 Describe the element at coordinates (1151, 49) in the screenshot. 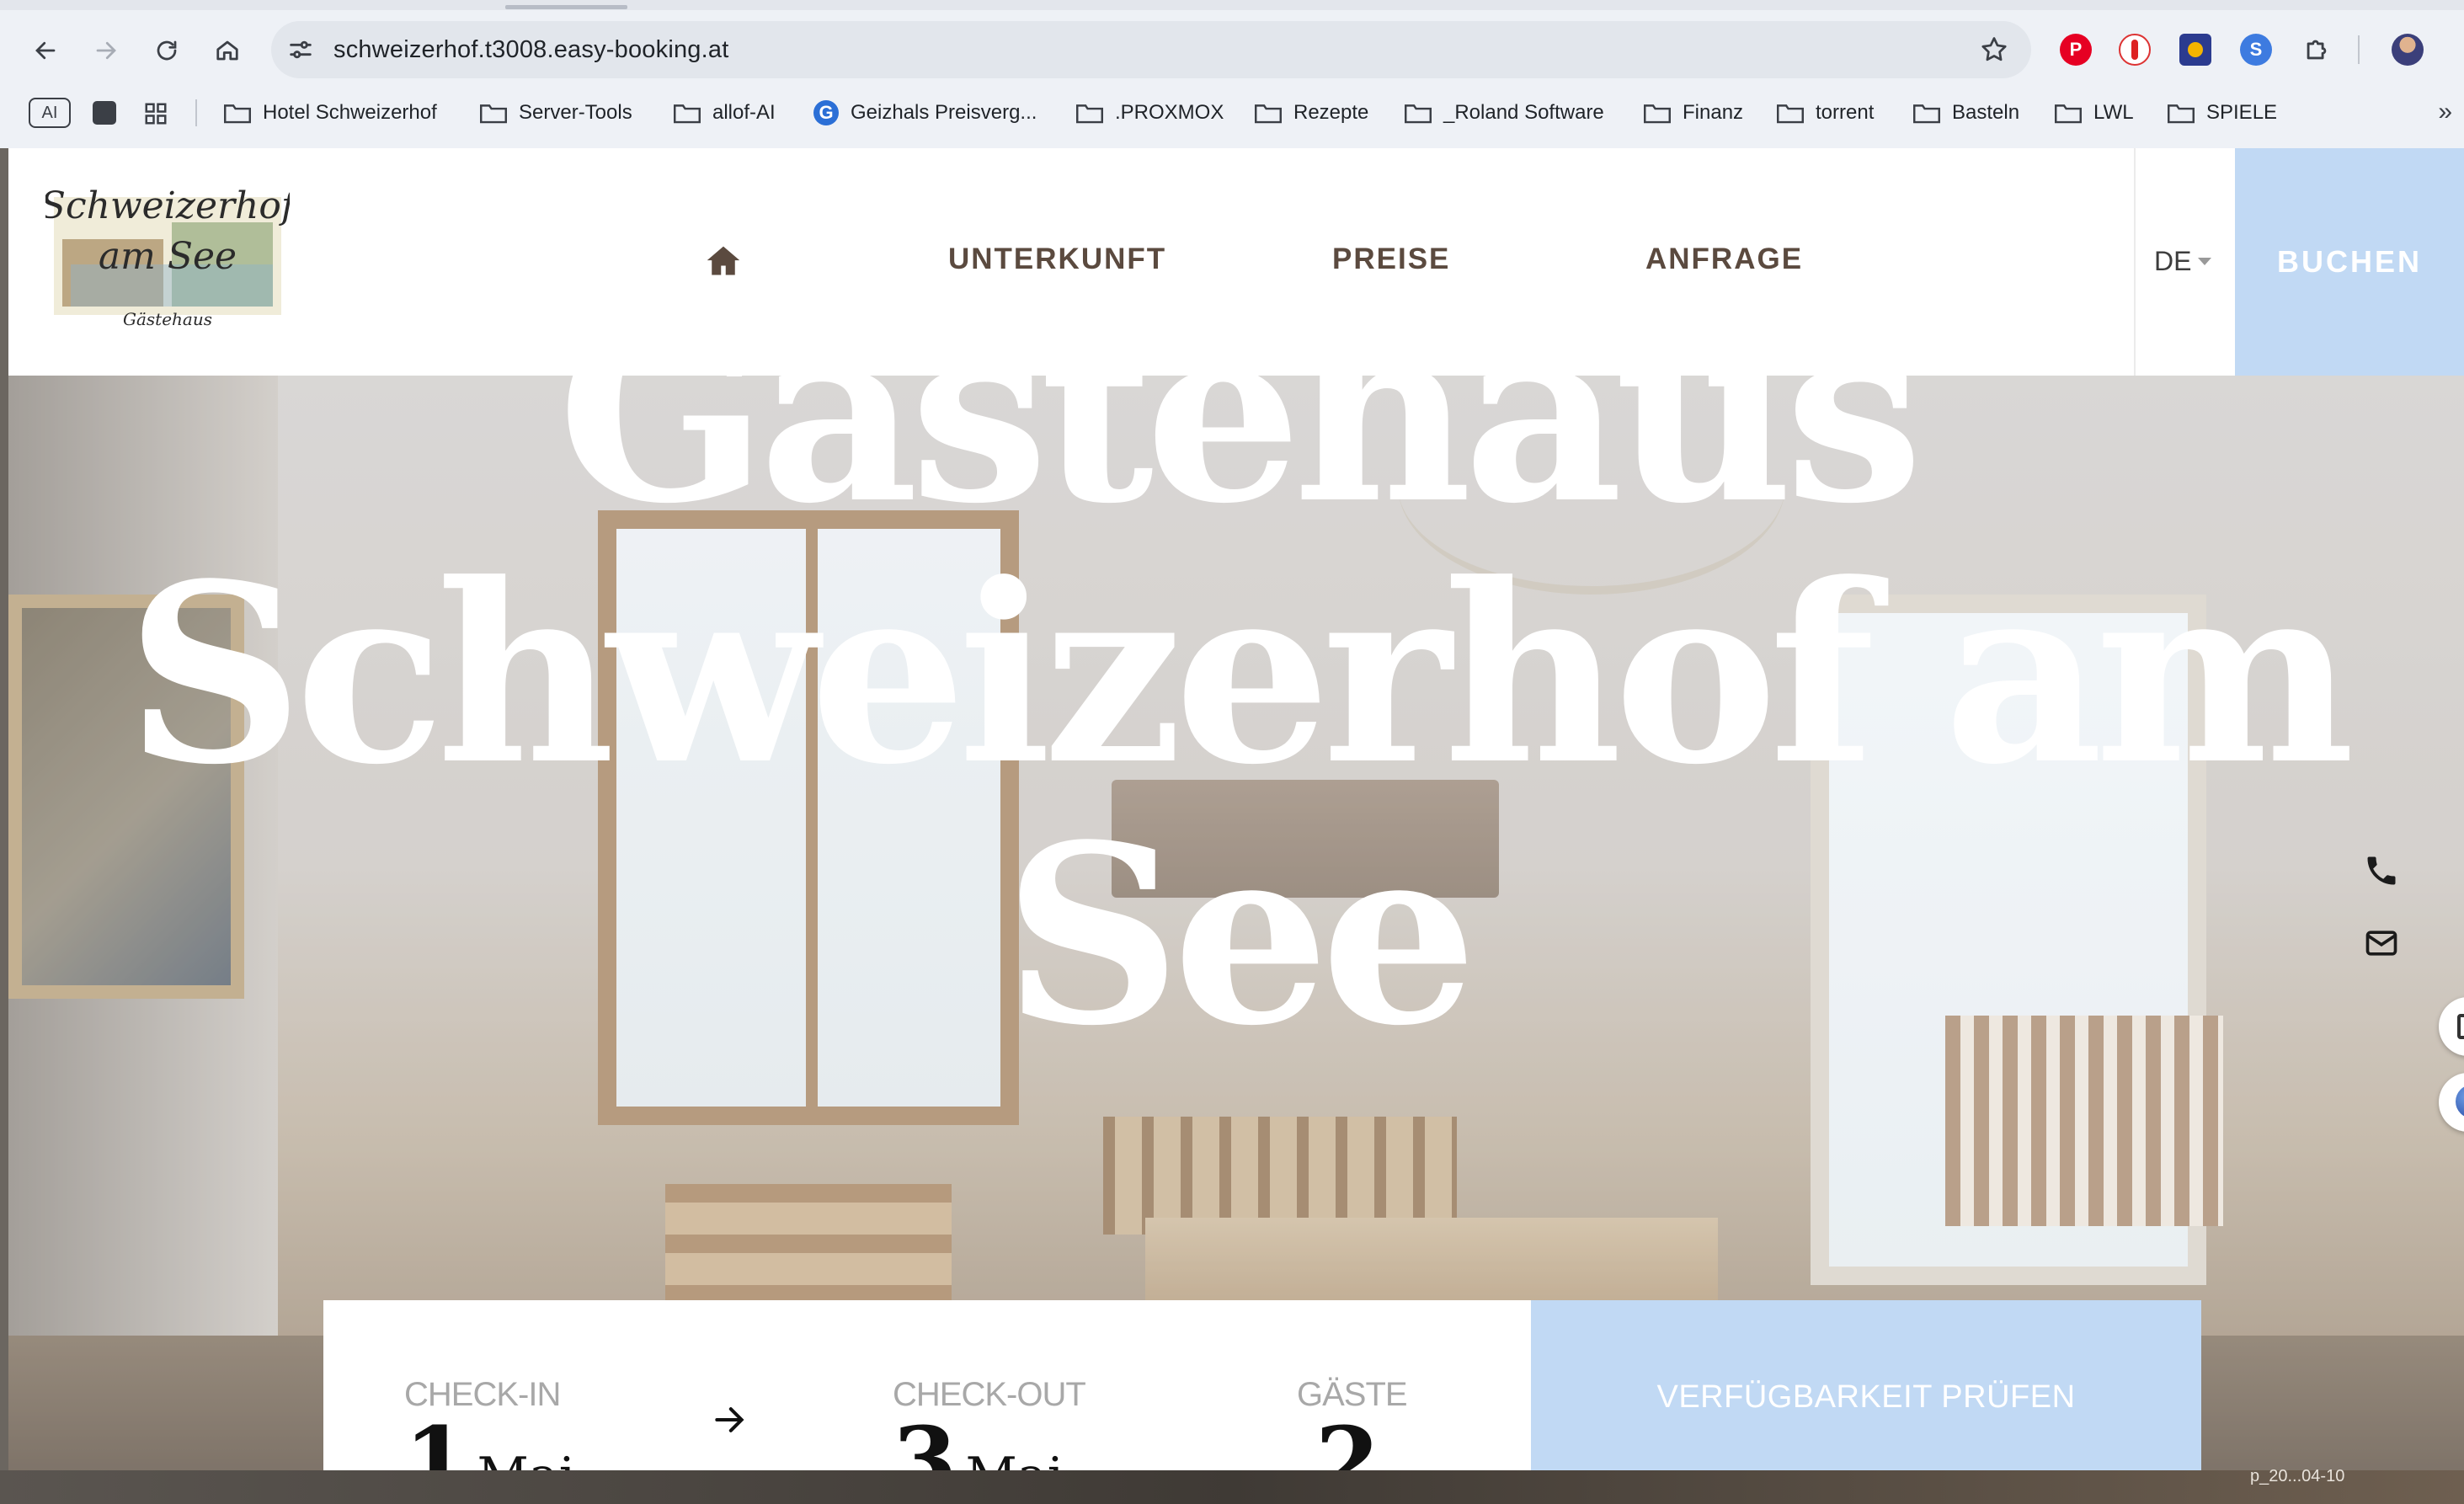

I see `address-bar: schweizerhof.t3008.easy-booking.at` at that location.